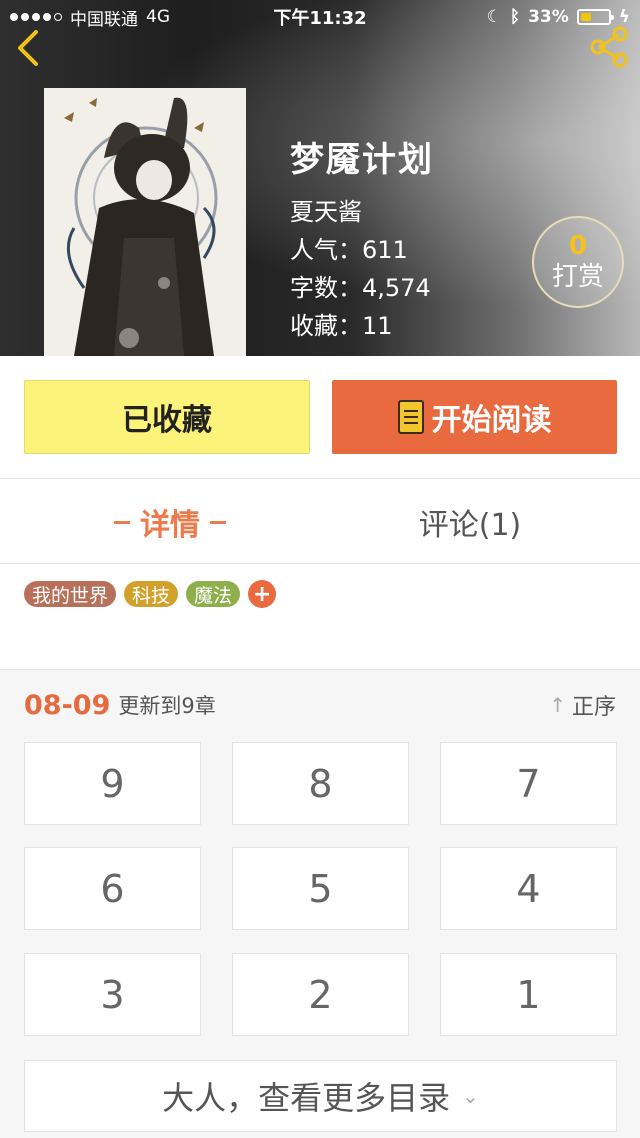 This screenshot has width=640, height=1138. What do you see at coordinates (167, 706) in the screenshot?
I see `update-text: 更新到9章` at bounding box center [167, 706].